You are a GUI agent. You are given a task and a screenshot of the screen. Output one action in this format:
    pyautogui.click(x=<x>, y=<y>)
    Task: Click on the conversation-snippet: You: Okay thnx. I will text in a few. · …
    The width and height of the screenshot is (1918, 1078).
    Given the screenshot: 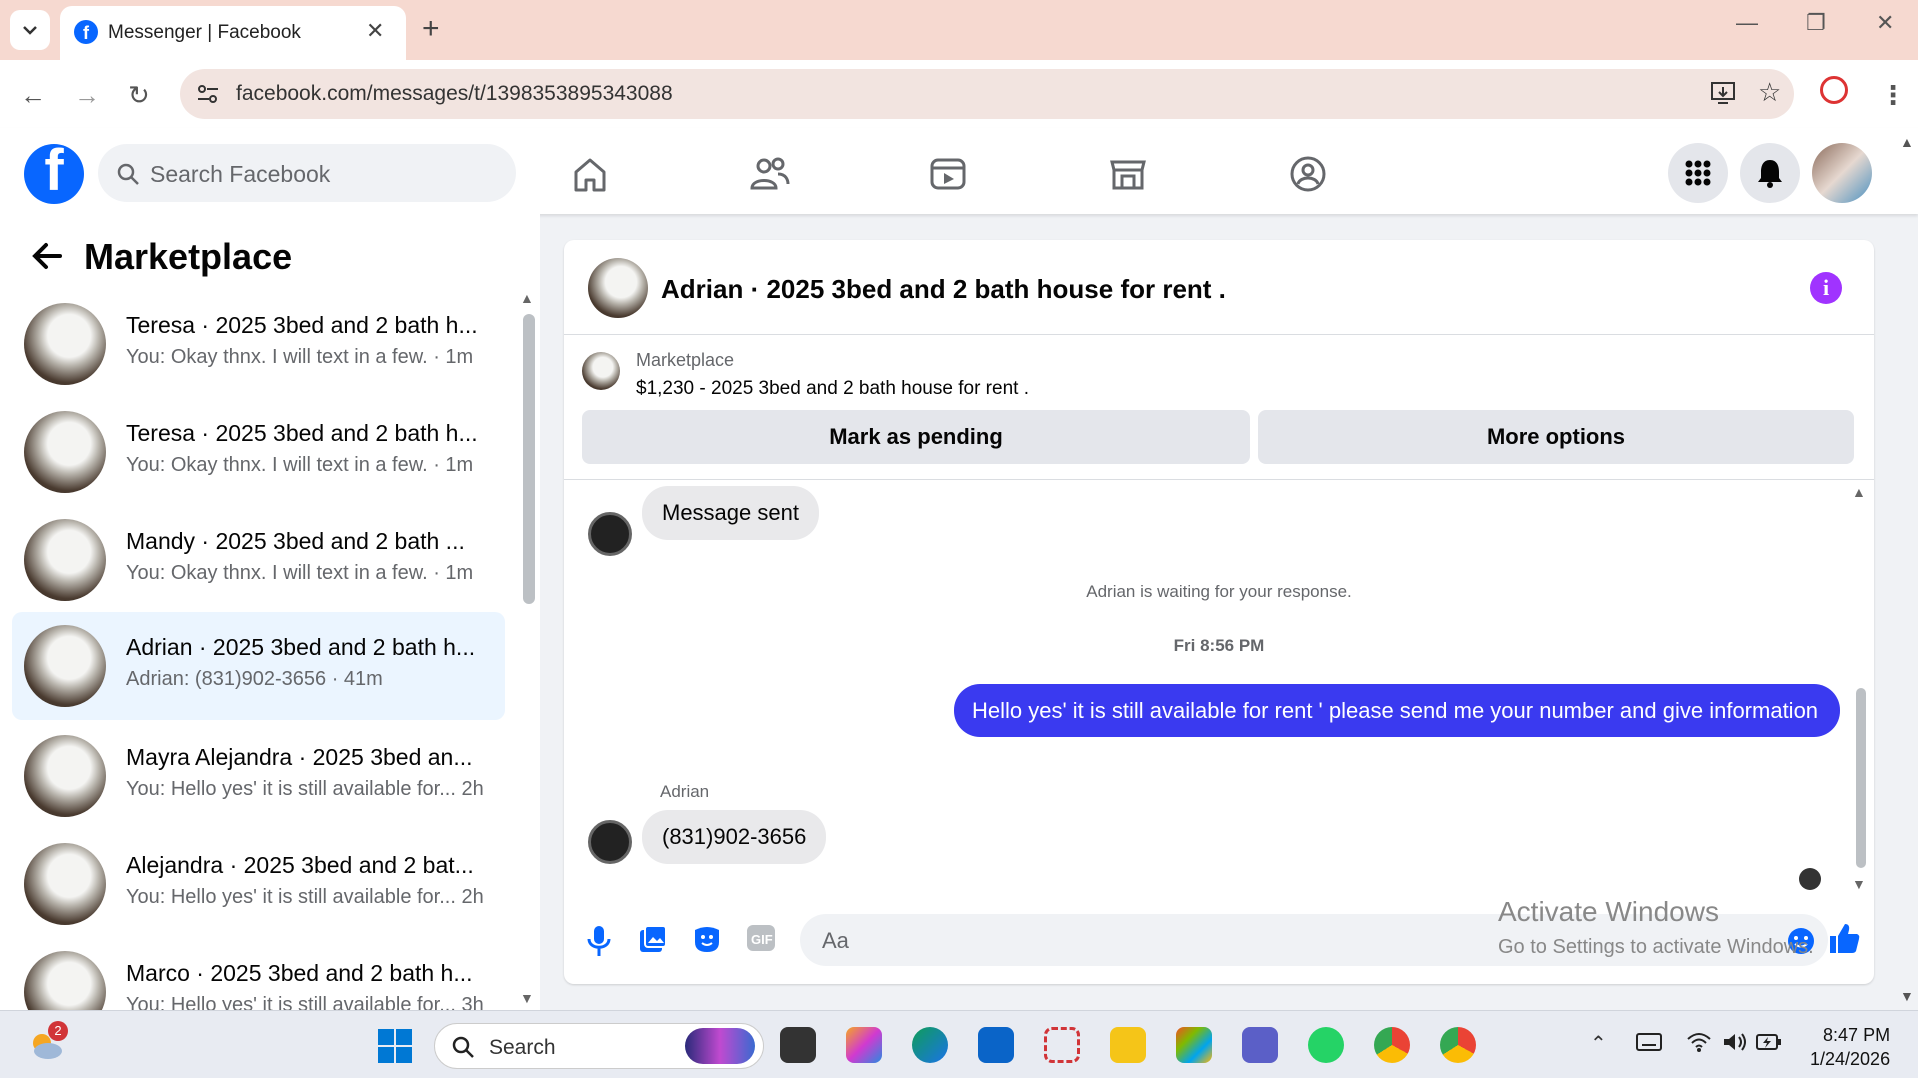 What is the action you would take?
    pyautogui.click(x=300, y=573)
    